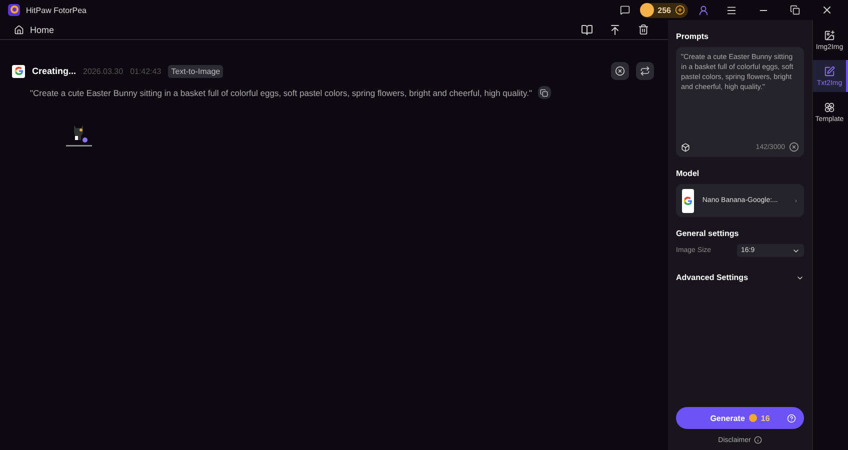 The height and width of the screenshot is (450, 848). Describe the element at coordinates (615, 30) in the screenshot. I see `upload-icon` at that location.